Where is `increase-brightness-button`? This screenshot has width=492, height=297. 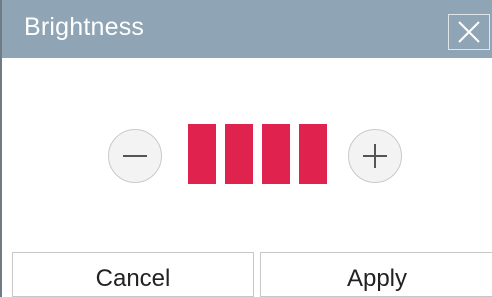 increase-brightness-button is located at coordinates (375, 156).